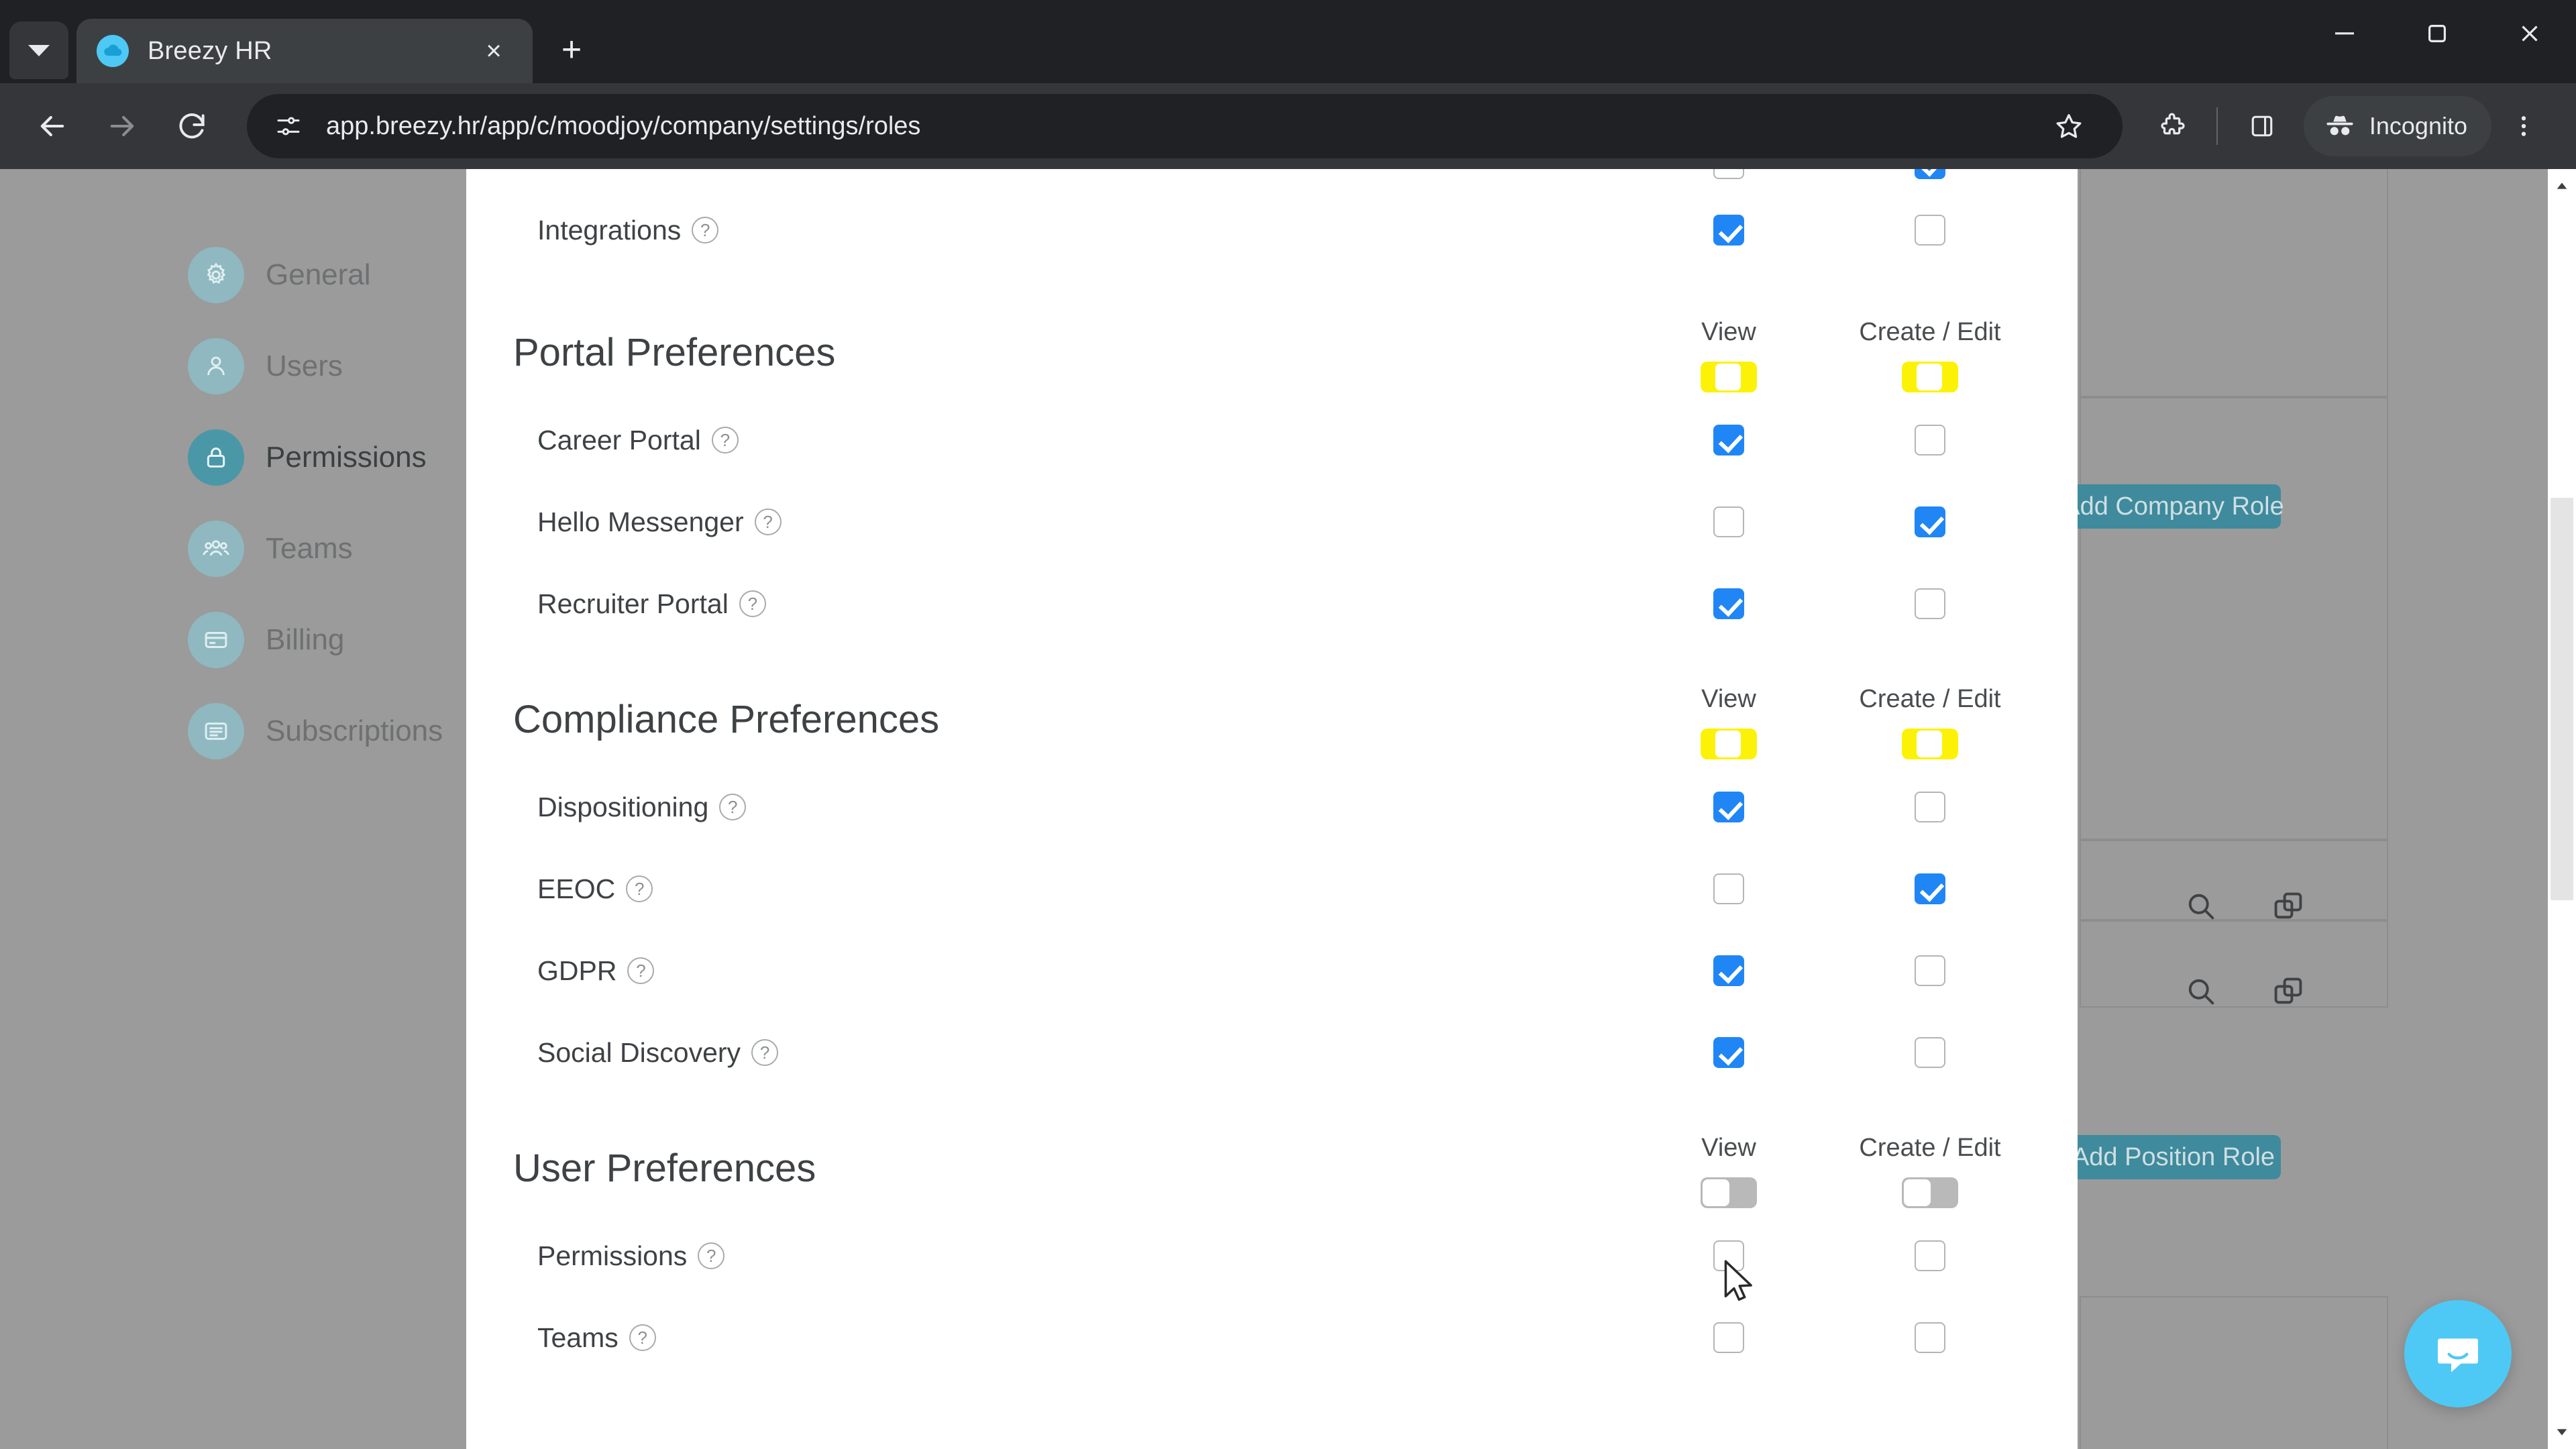  What do you see at coordinates (38, 50) in the screenshot?
I see `tab-search-button` at bounding box center [38, 50].